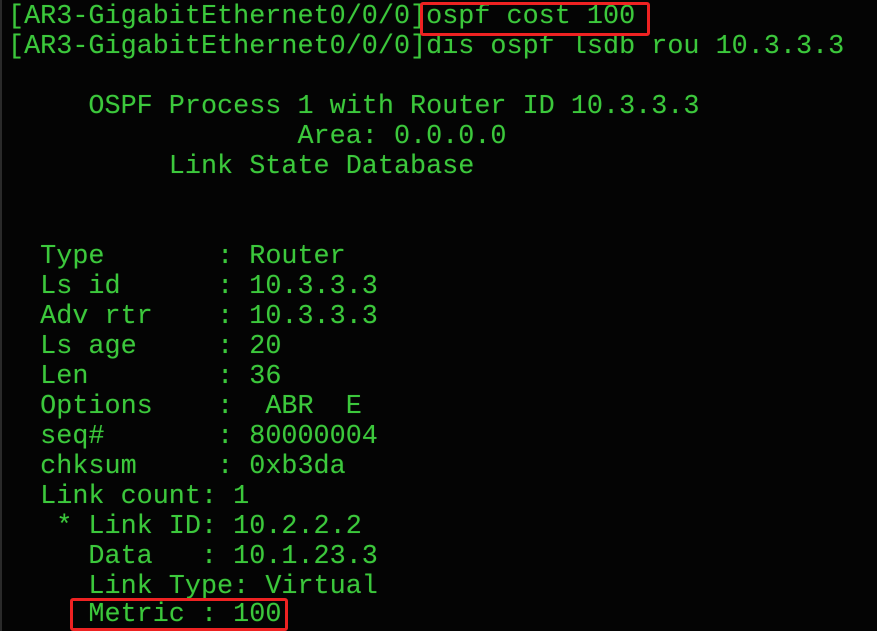 The image size is (877, 631). I want to click on field-label: Len, so click(113, 377).